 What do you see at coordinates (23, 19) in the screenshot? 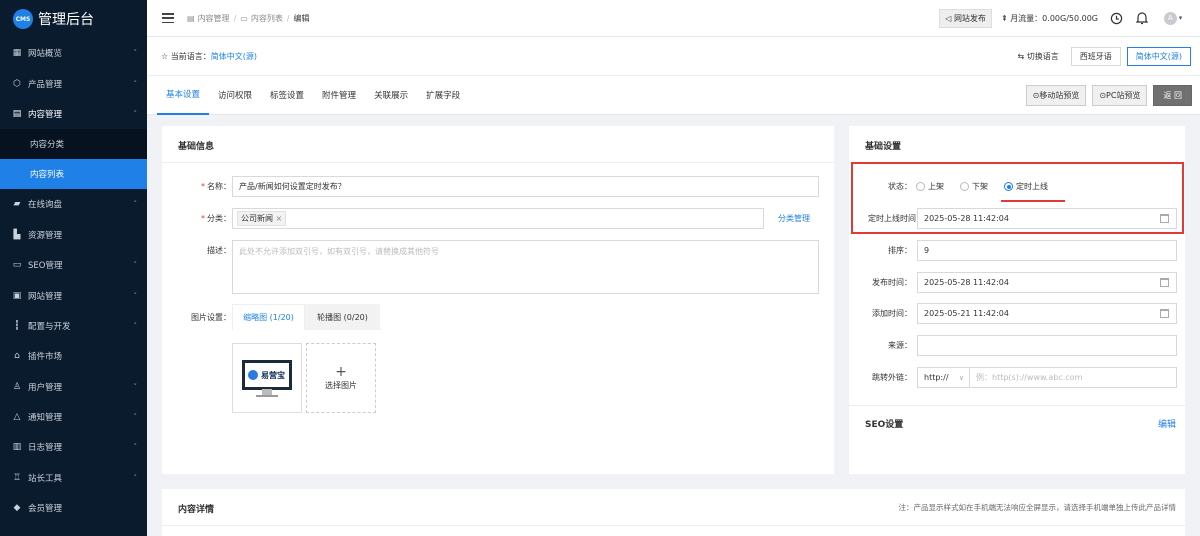
I see `cms-logo-icon: CMS` at bounding box center [23, 19].